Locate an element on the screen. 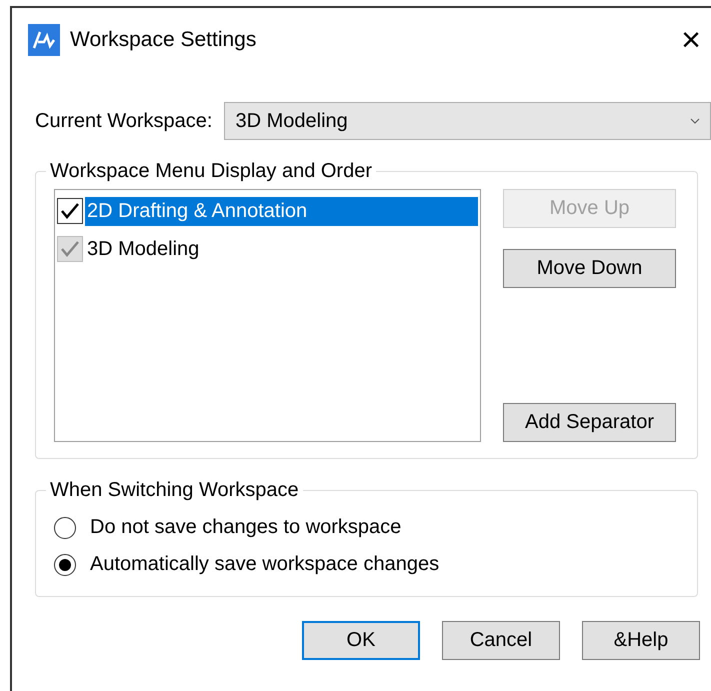  checkbox is located at coordinates (70, 211).